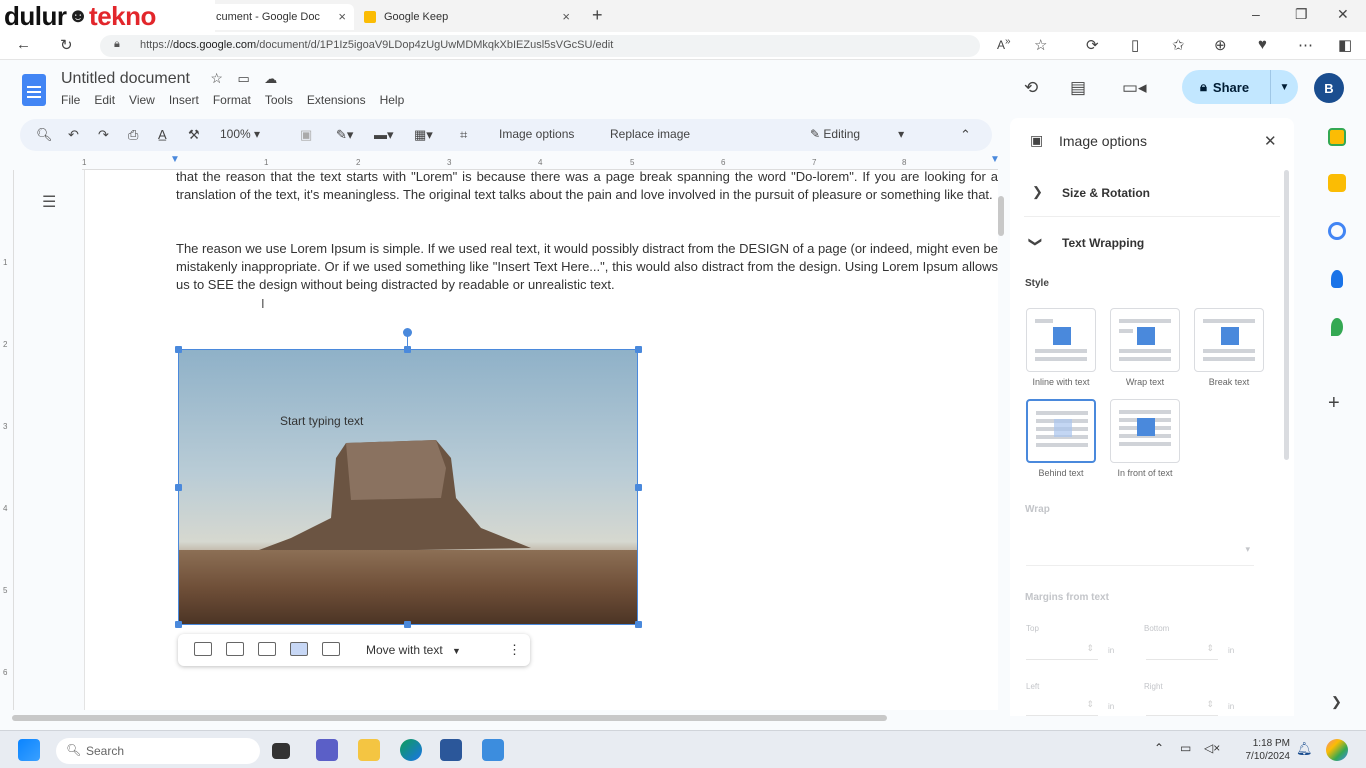  What do you see at coordinates (158, 751) in the screenshot?
I see `taskbar-search: 🔍︎ Search` at bounding box center [158, 751].